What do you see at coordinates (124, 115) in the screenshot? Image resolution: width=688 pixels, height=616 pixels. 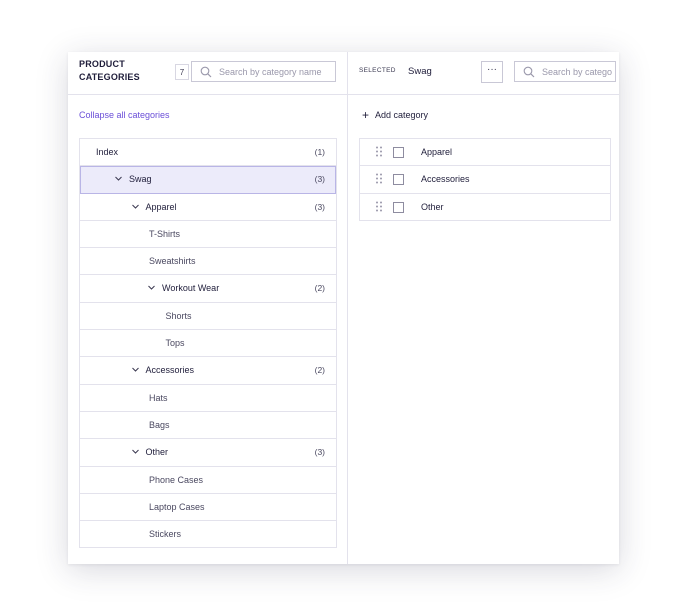 I see `collapse-all-link: Collapse all categories` at bounding box center [124, 115].